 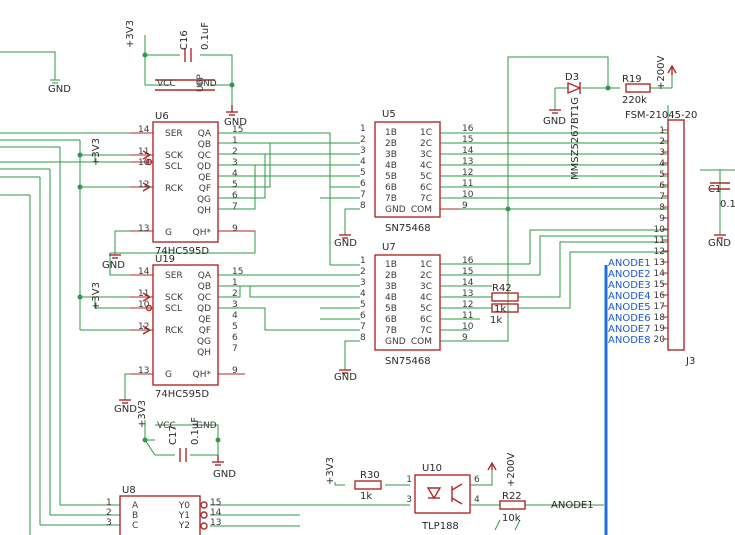 I want to click on j3-pin-num: 12, so click(x=659, y=252).